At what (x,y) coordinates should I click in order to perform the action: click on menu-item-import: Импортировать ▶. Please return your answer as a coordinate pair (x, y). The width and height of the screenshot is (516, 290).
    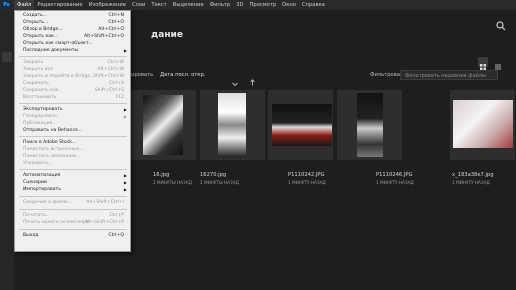
    Looking at the image, I should click on (72, 189).